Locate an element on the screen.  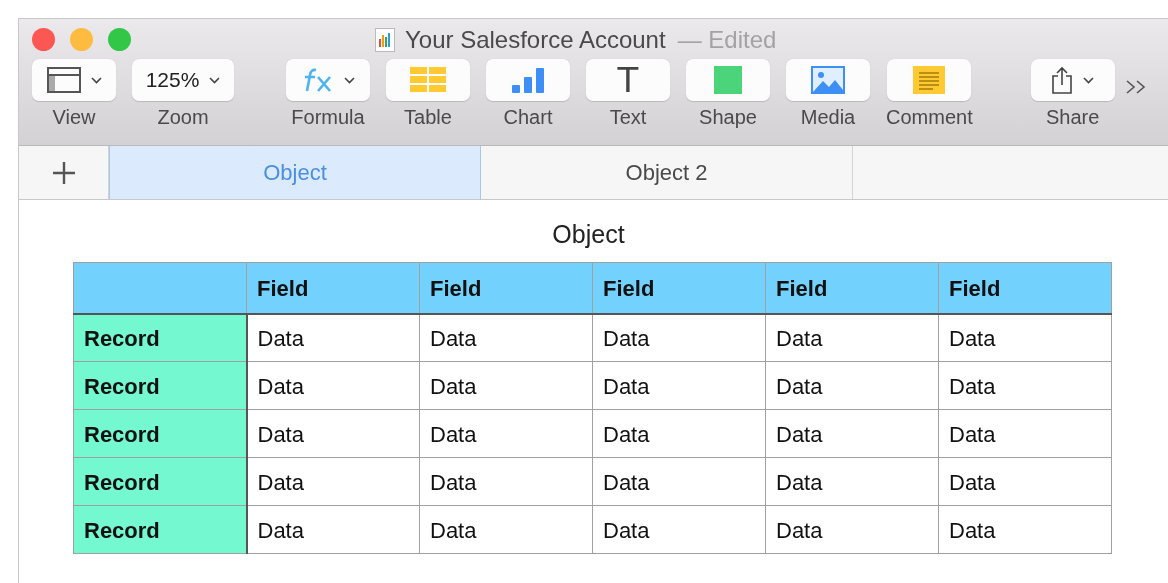
toolbar-label: Table is located at coordinates (428, 117).